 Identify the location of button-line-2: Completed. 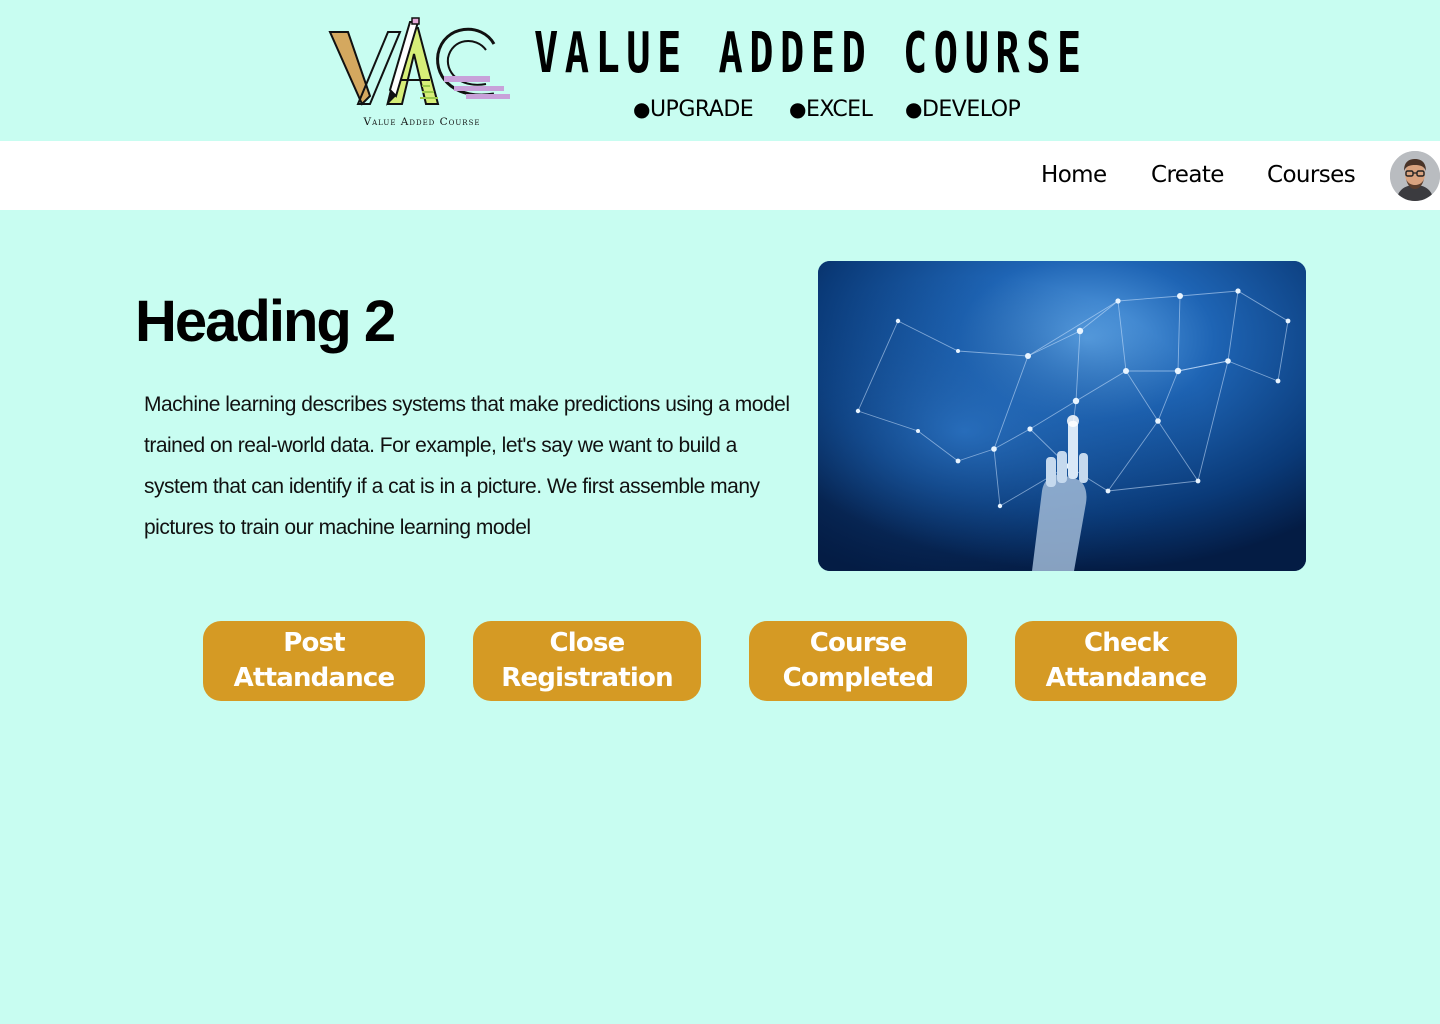
(858, 678).